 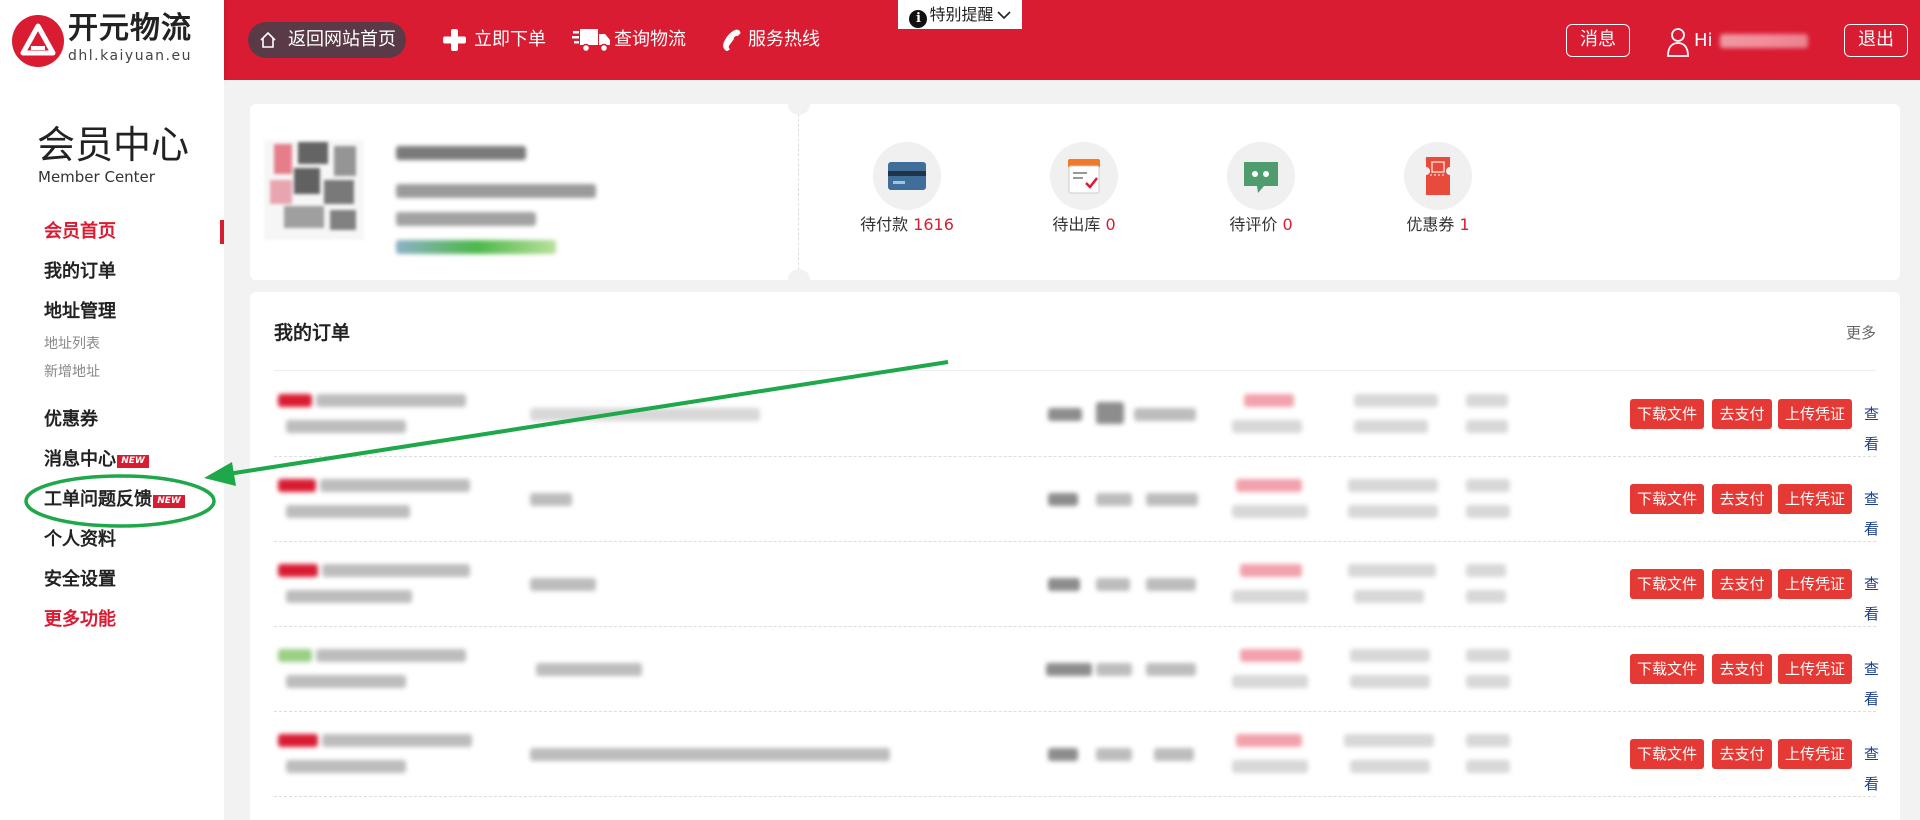 I want to click on stat-coupons: 优惠券 1, so click(x=1438, y=189).